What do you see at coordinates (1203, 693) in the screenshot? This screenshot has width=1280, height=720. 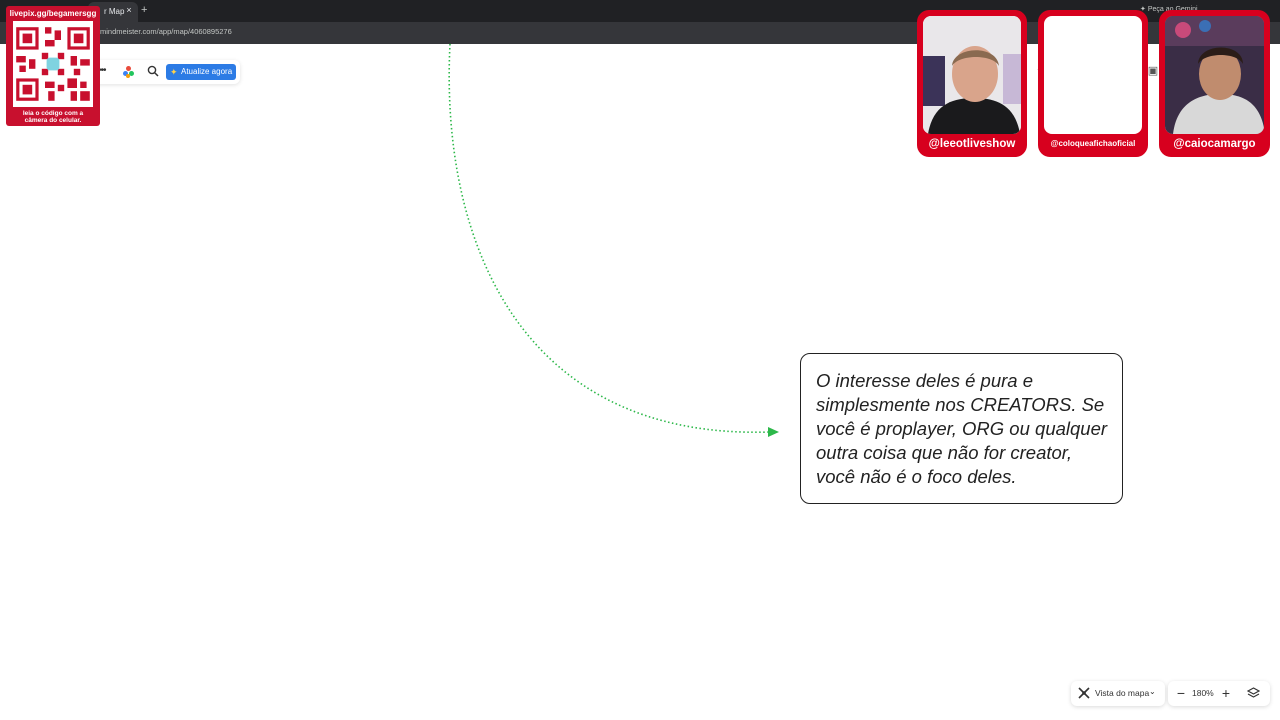 I see `zoom-level: 180%` at bounding box center [1203, 693].